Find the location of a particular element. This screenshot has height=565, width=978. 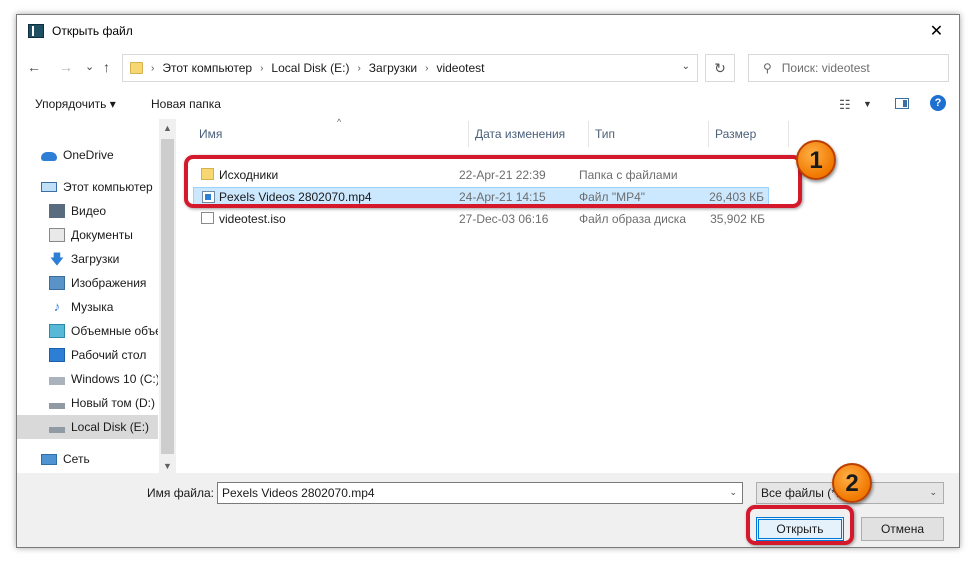

filter-chevron-icon: ⌄ is located at coordinates (933, 492).